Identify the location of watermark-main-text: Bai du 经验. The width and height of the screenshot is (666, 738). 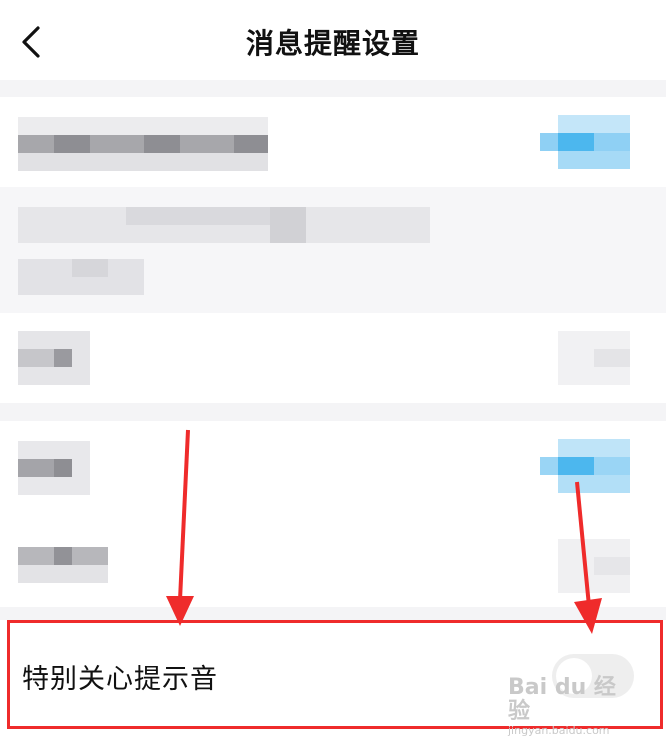
(562, 699).